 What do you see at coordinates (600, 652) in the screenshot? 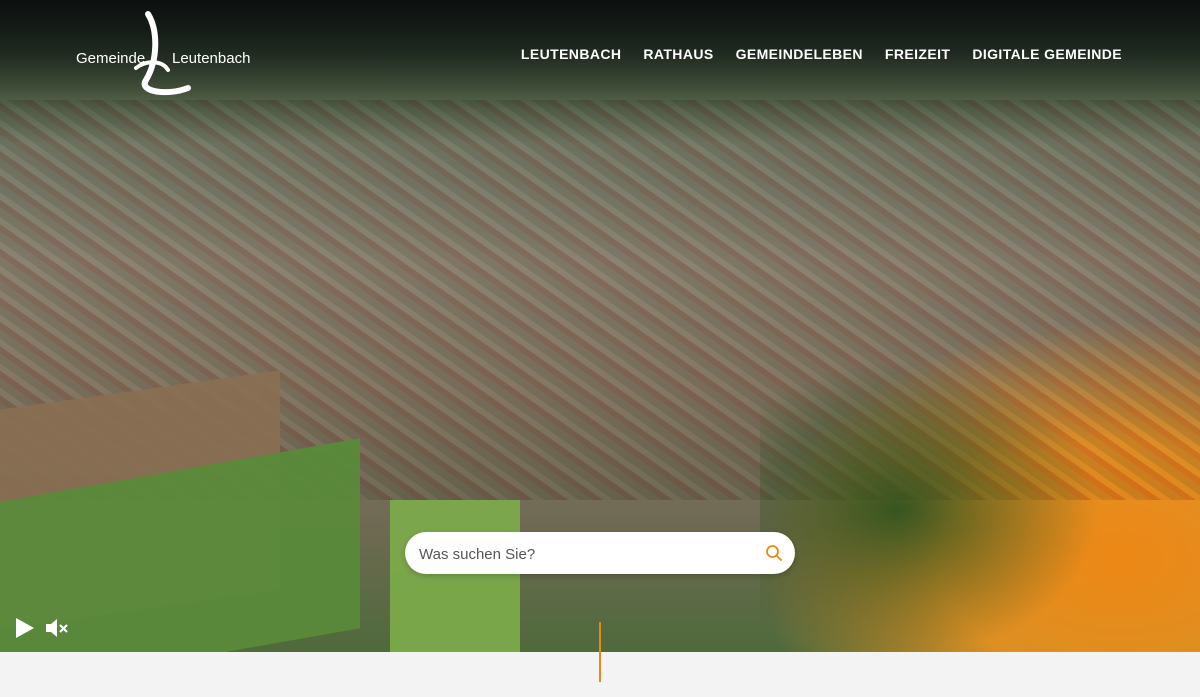
I see `scroll-indicator` at bounding box center [600, 652].